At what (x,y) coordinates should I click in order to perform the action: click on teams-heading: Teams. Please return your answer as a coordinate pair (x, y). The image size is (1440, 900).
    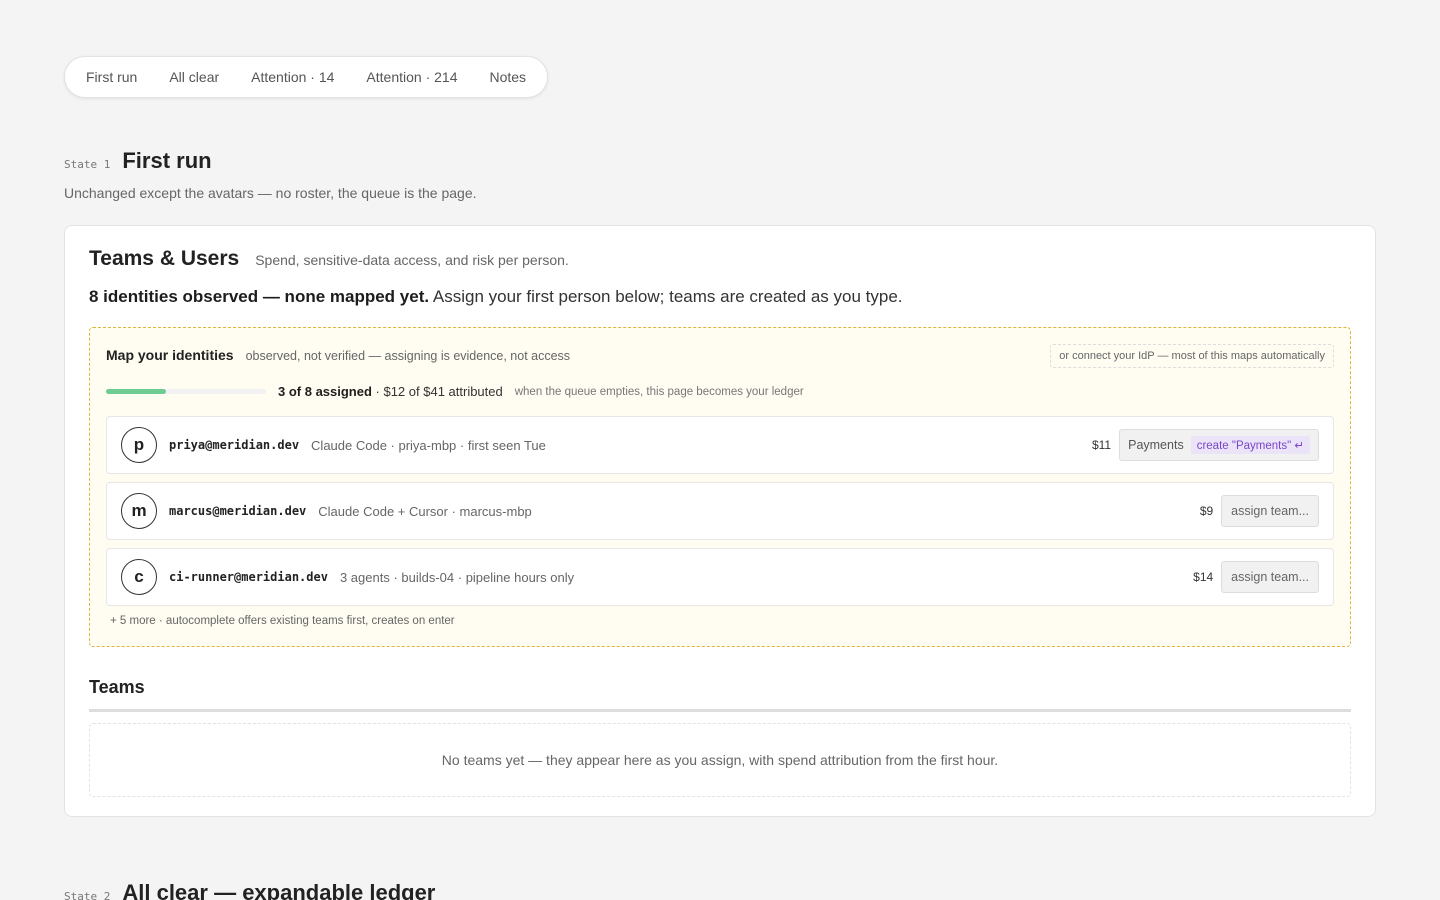
    Looking at the image, I should click on (117, 687).